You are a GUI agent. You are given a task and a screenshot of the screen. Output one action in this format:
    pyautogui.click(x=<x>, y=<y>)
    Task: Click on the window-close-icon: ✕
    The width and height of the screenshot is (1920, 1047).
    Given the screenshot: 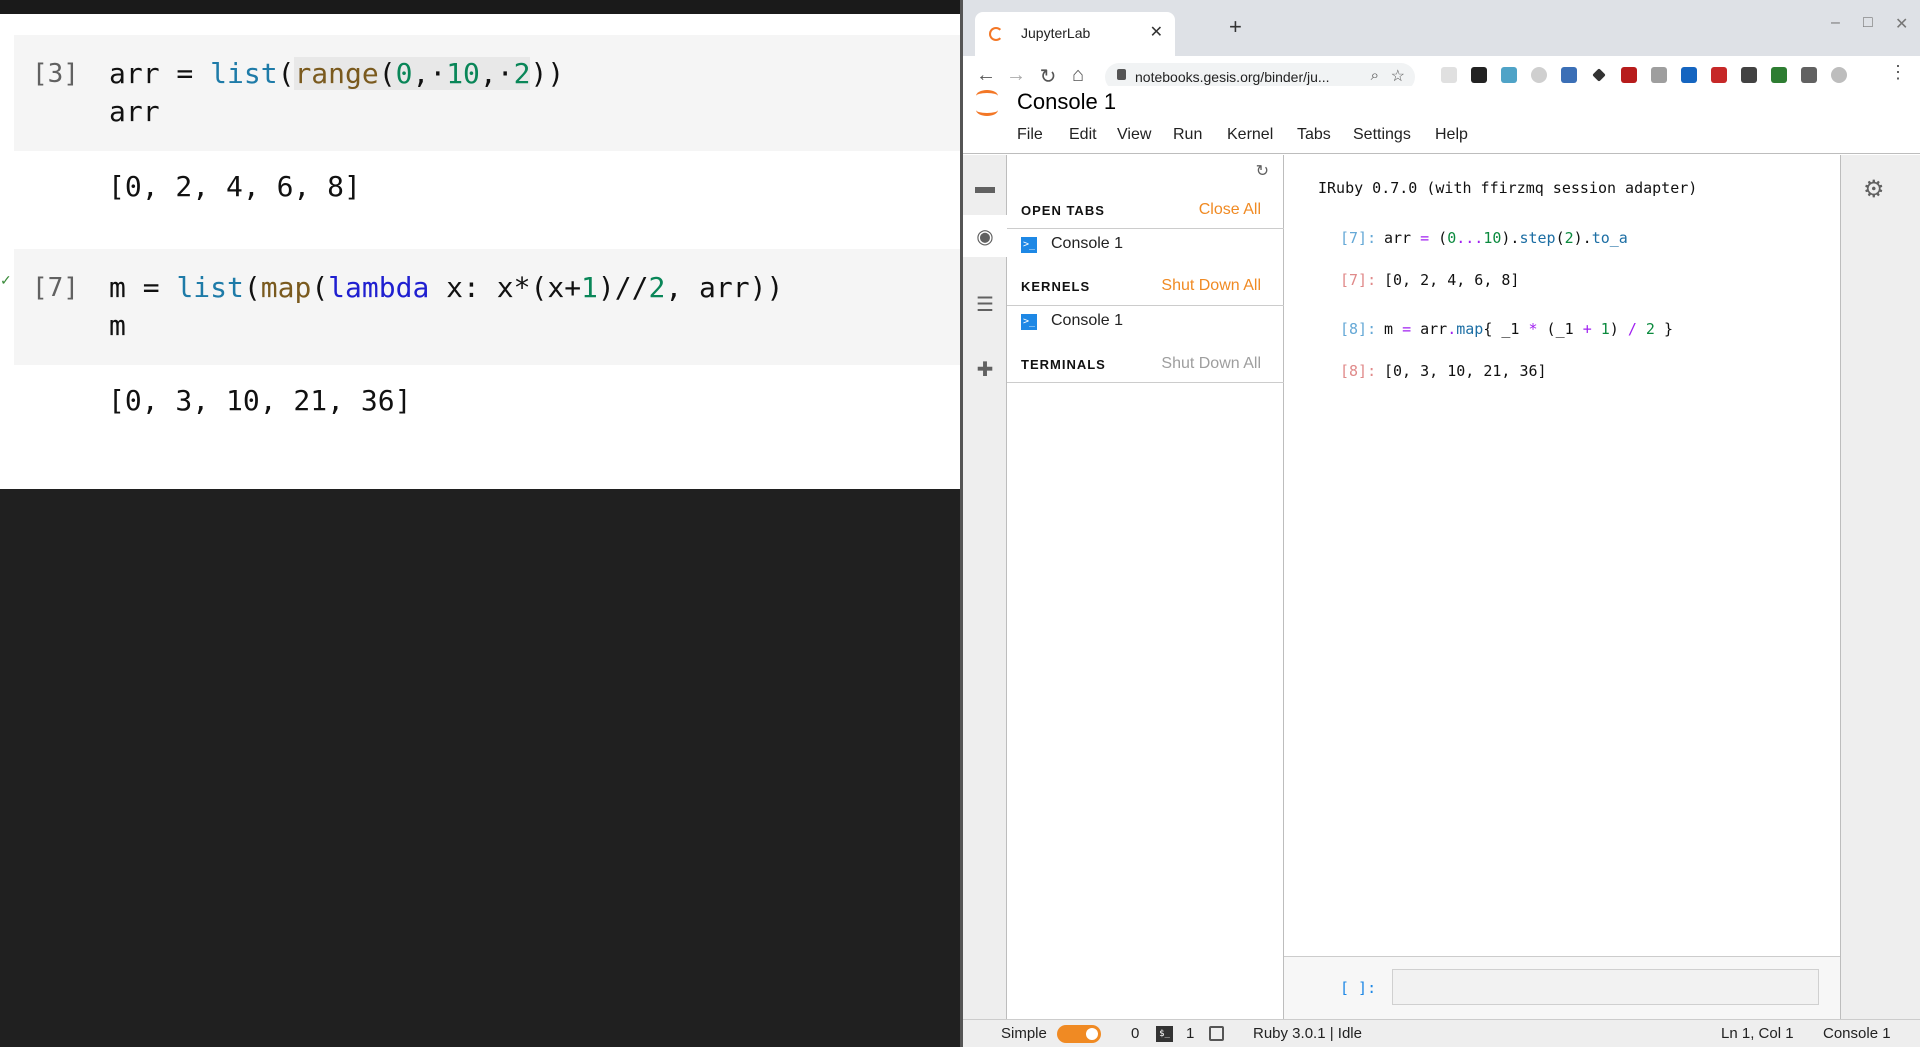 What is the action you would take?
    pyautogui.click(x=1901, y=24)
    